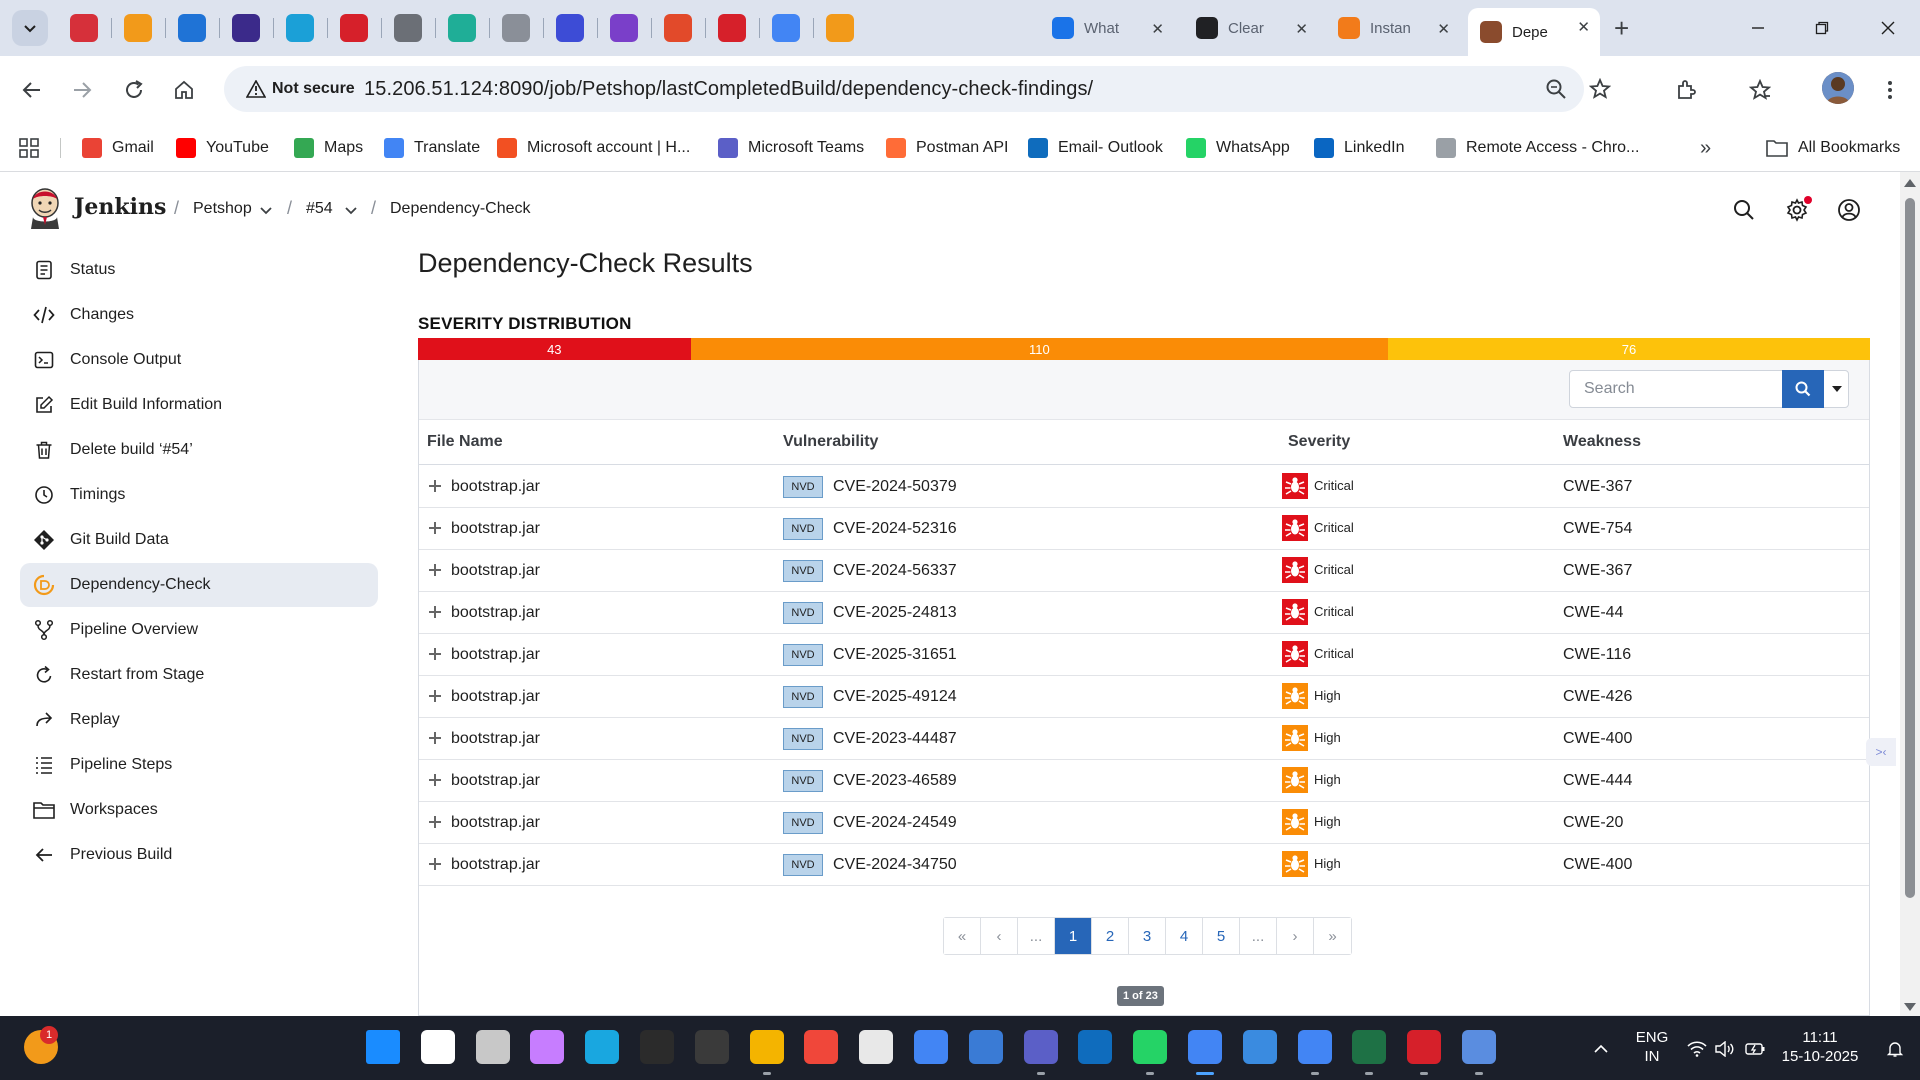 This screenshot has height=1080, width=1920. Describe the element at coordinates (1184, 936) in the screenshot. I see `page-button-4: 4` at that location.